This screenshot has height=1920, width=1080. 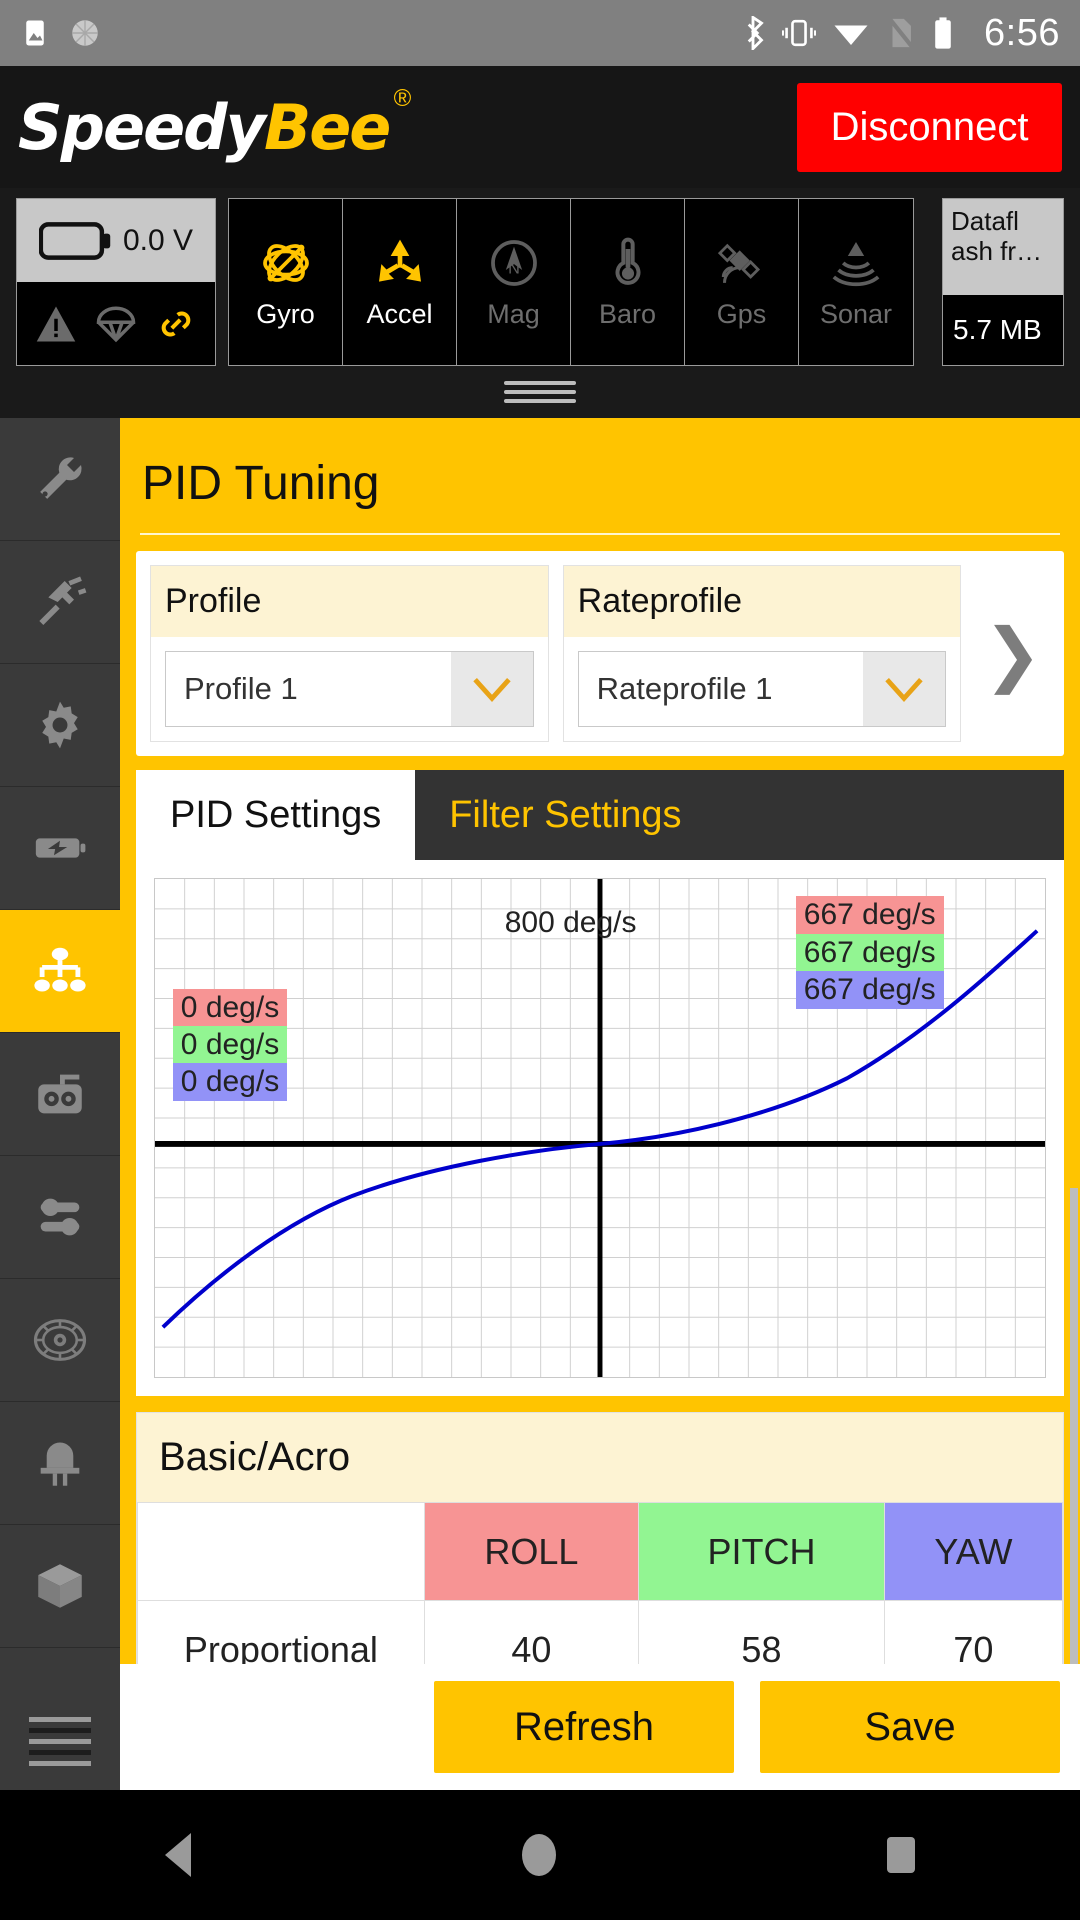 I want to click on svg-text: N, so click(x=514, y=268).